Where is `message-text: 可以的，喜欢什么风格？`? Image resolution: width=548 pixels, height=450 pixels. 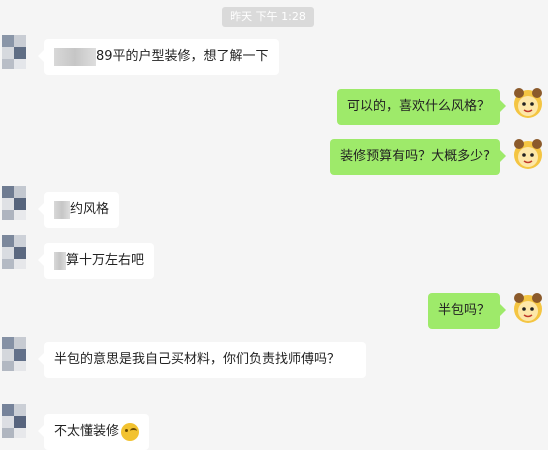 message-text: 可以的，喜欢什么风格？ is located at coordinates (418, 106).